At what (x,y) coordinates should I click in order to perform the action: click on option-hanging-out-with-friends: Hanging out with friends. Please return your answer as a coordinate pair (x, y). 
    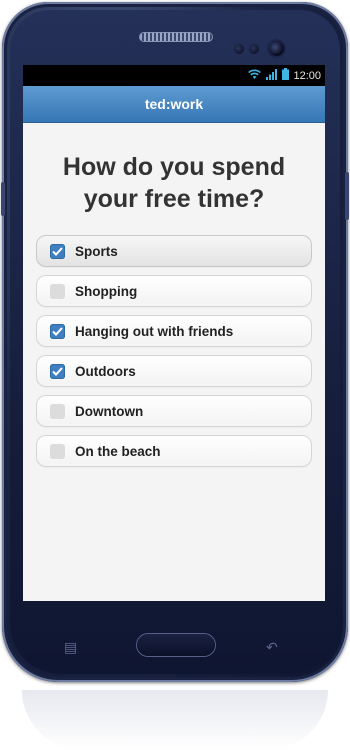
    Looking at the image, I should click on (174, 331).